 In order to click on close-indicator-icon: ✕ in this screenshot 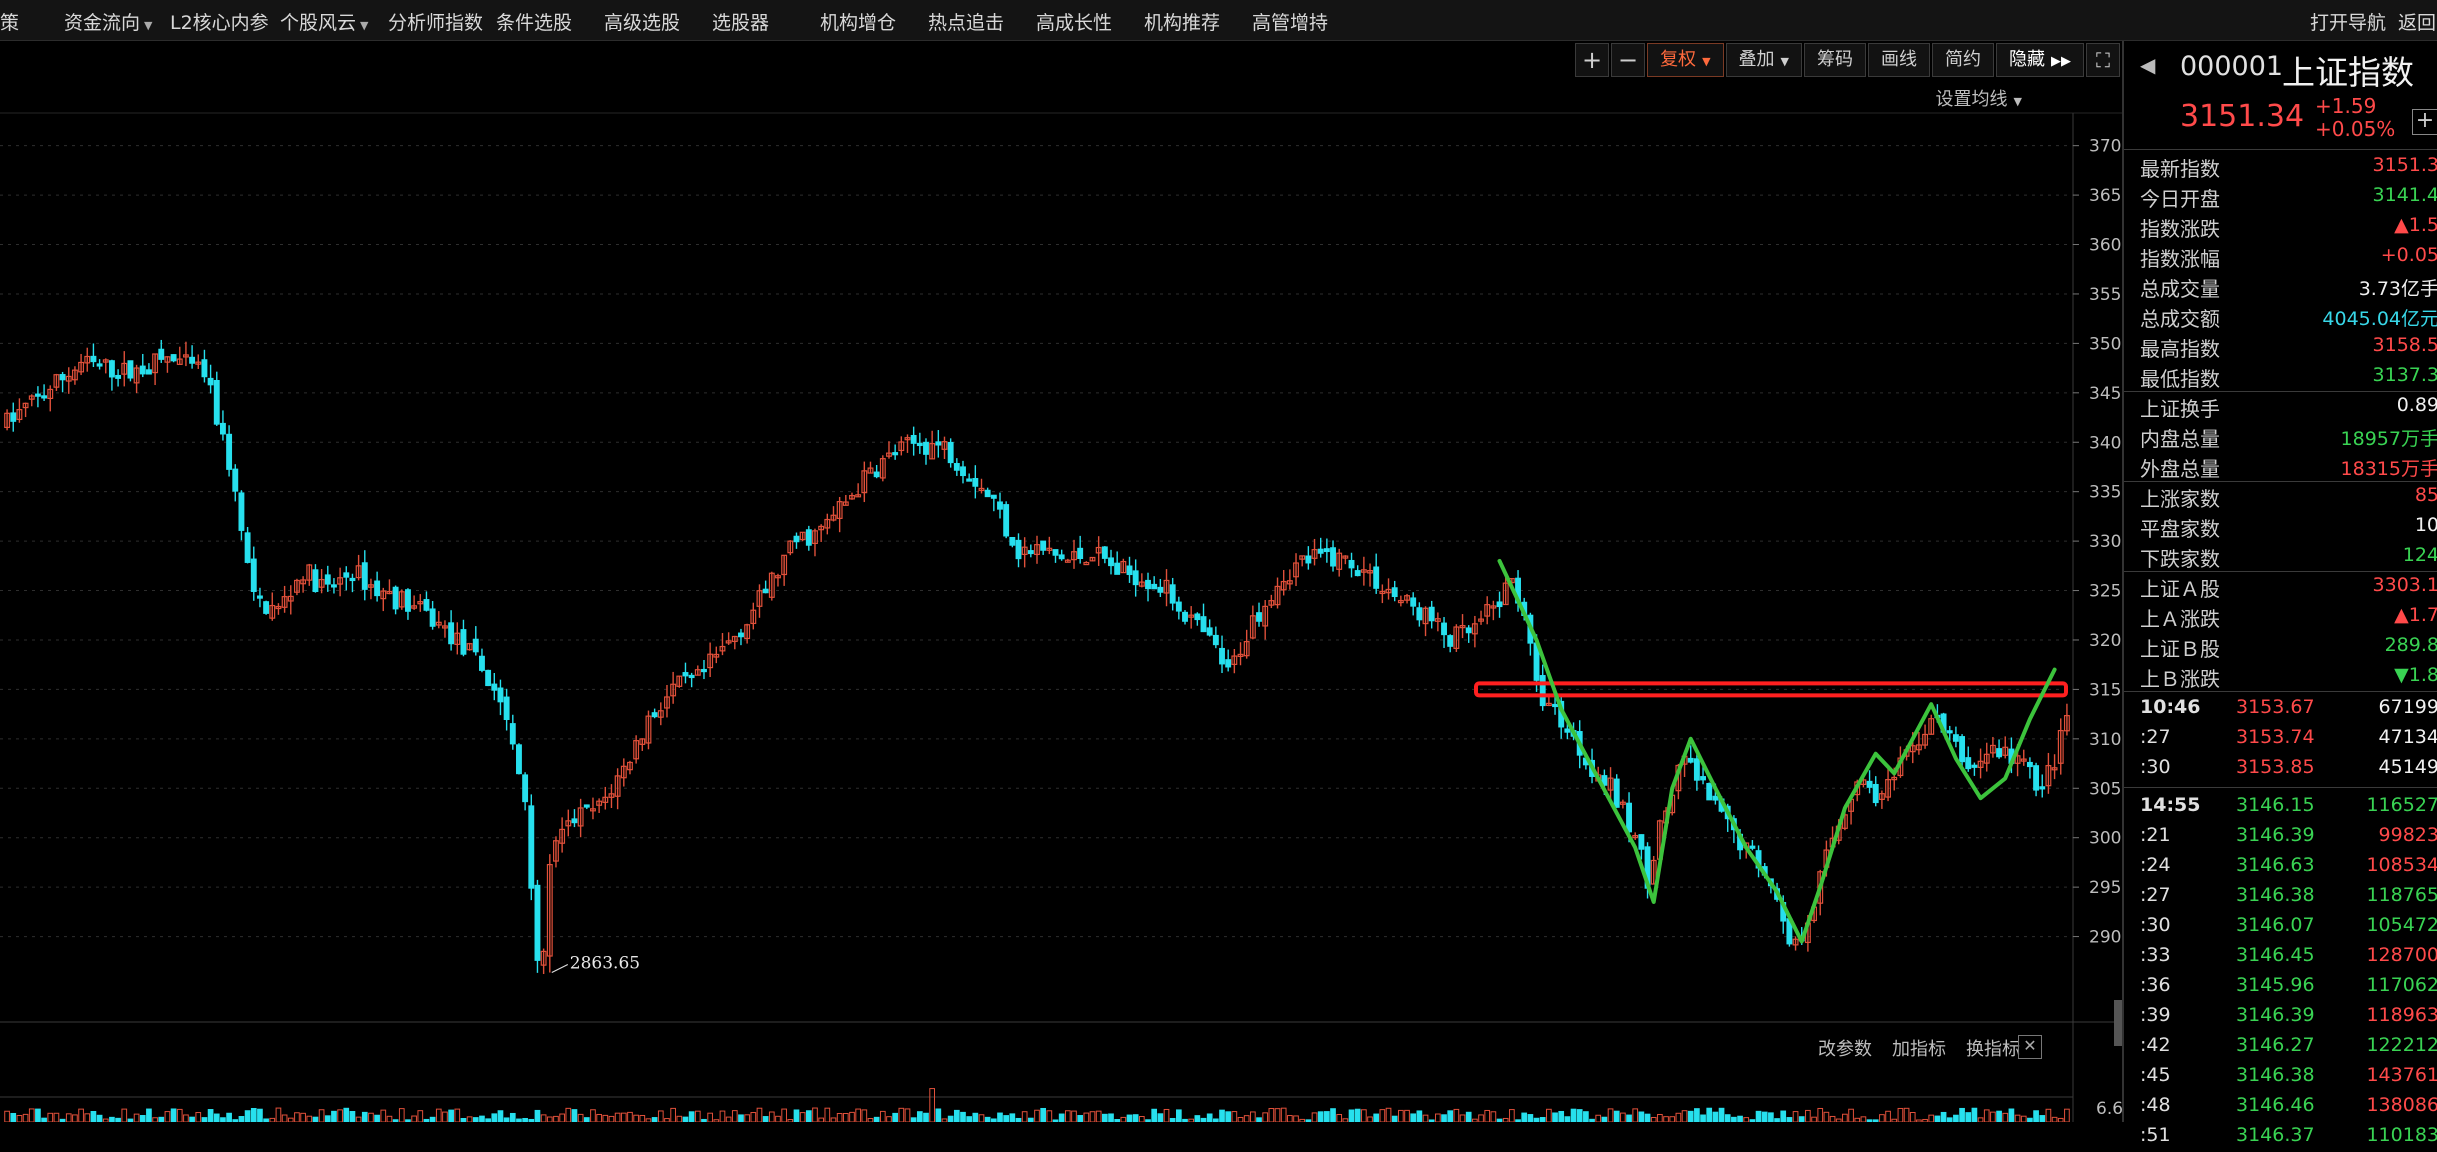, I will do `click(2030, 1047)`.